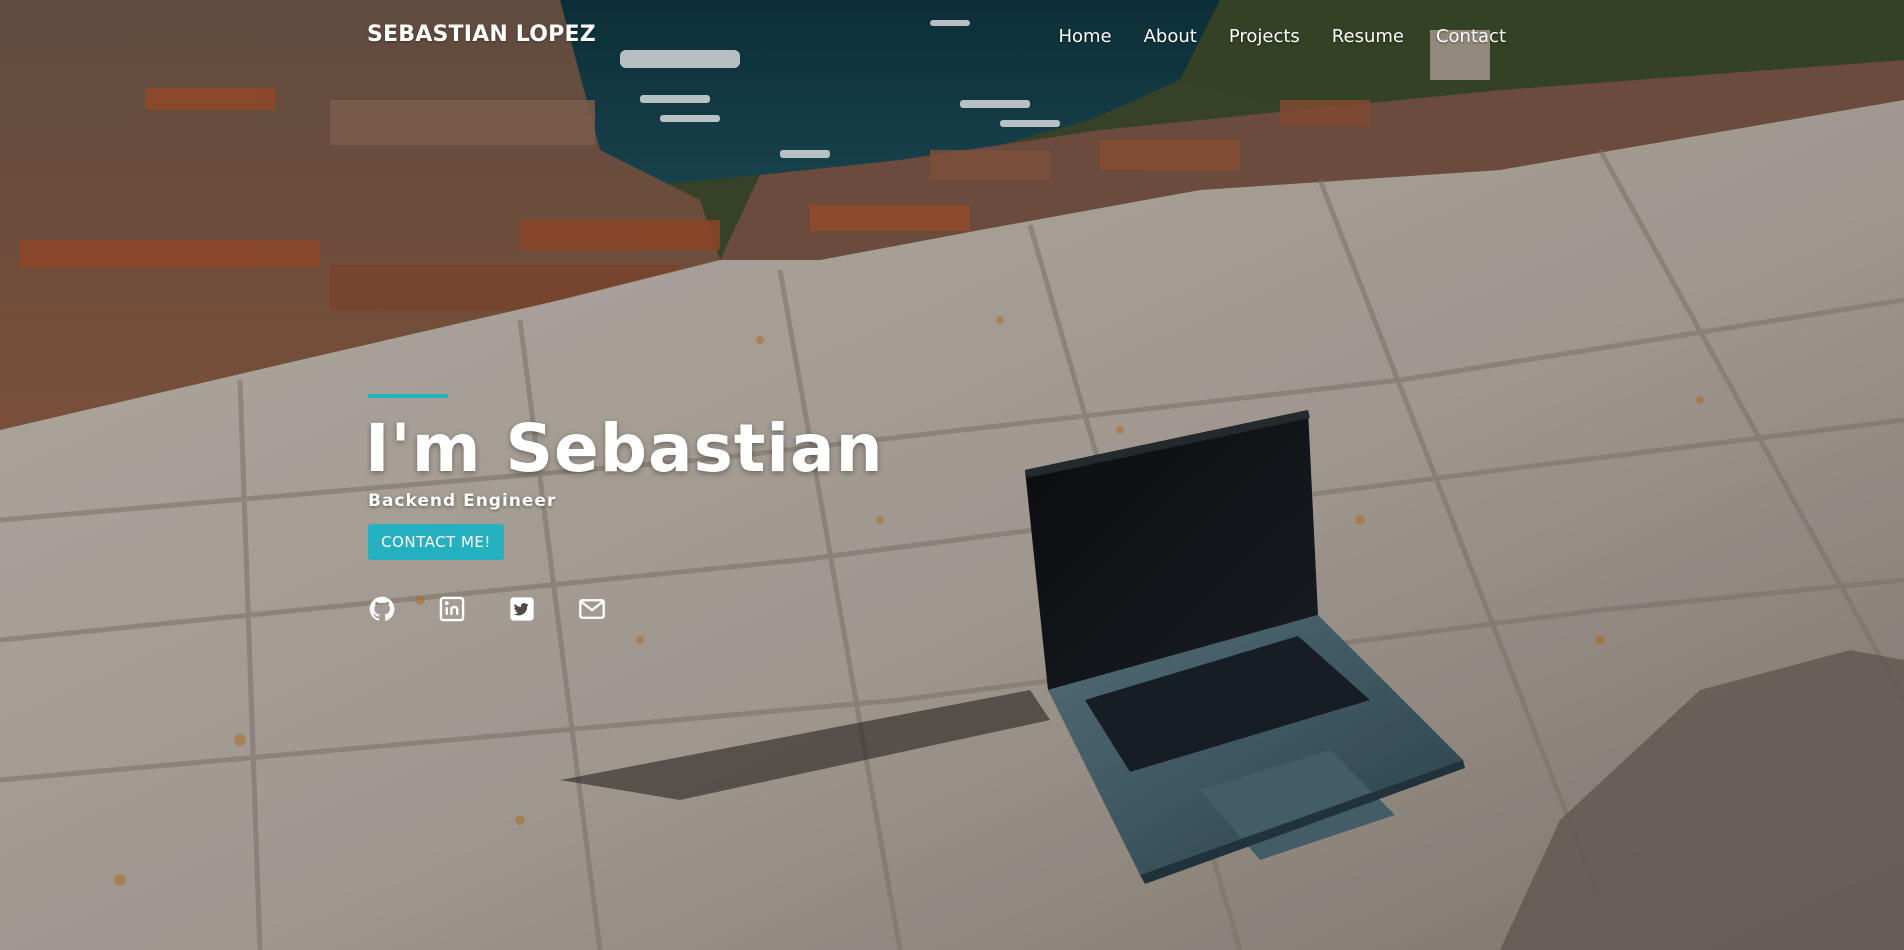 The height and width of the screenshot is (950, 1904). Describe the element at coordinates (481, 34) in the screenshot. I see `site-brand-logo: SEBASTIAN LOPEZ` at that location.